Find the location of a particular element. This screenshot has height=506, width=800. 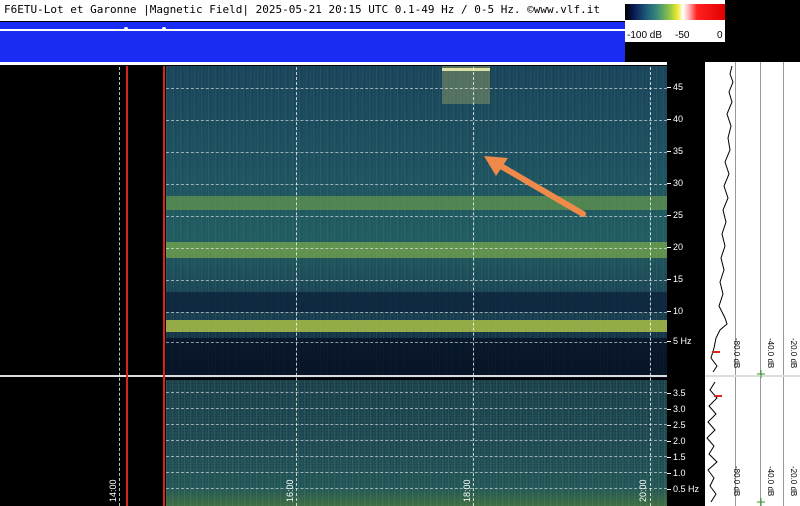

freq-tick: 20 is located at coordinates (675, 247).